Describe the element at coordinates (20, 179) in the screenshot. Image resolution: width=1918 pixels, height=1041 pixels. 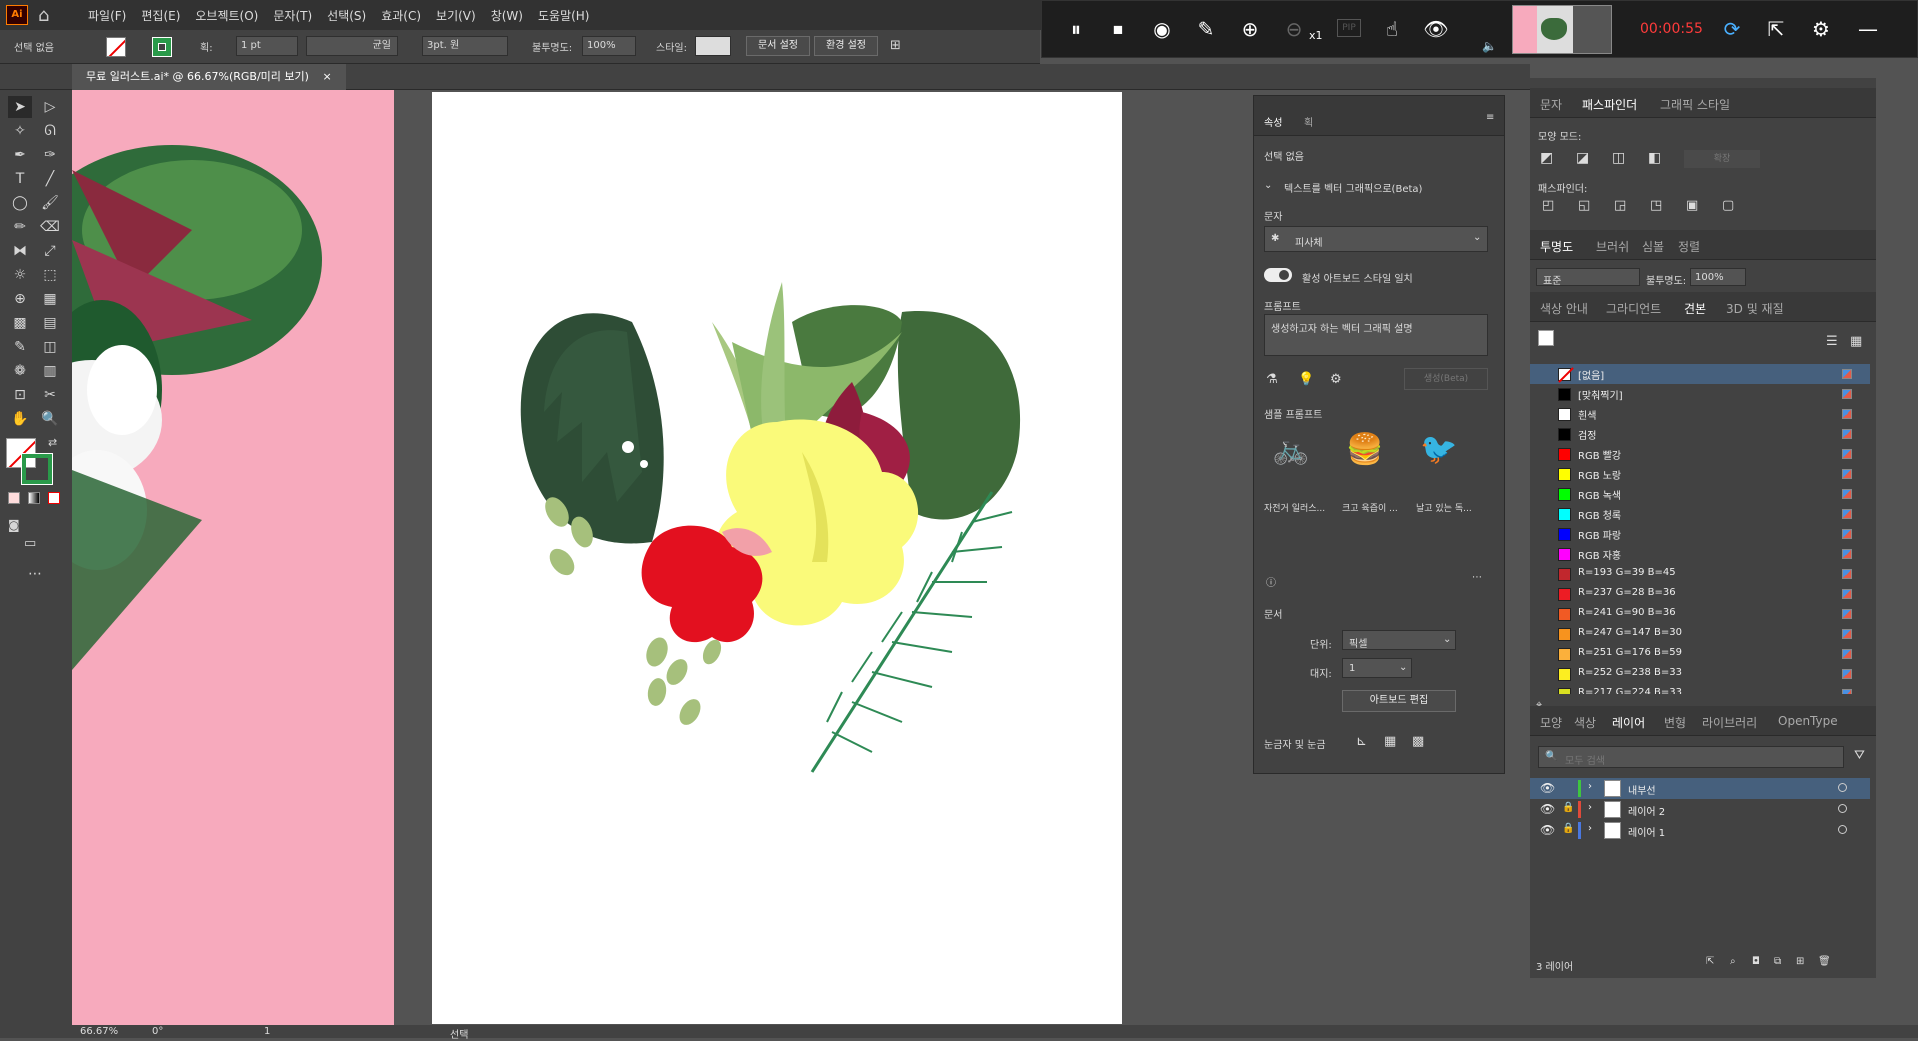
I see `type-tool-icon: T` at that location.